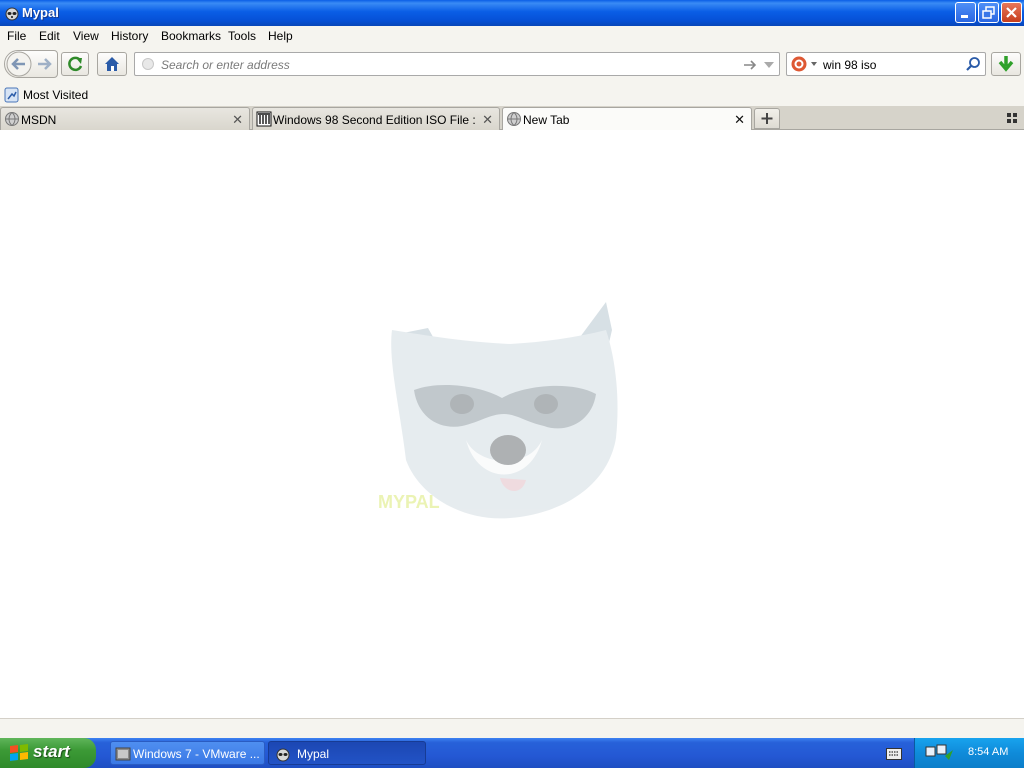  Describe the element at coordinates (964, 16) in the screenshot. I see `minimize-icon` at that location.